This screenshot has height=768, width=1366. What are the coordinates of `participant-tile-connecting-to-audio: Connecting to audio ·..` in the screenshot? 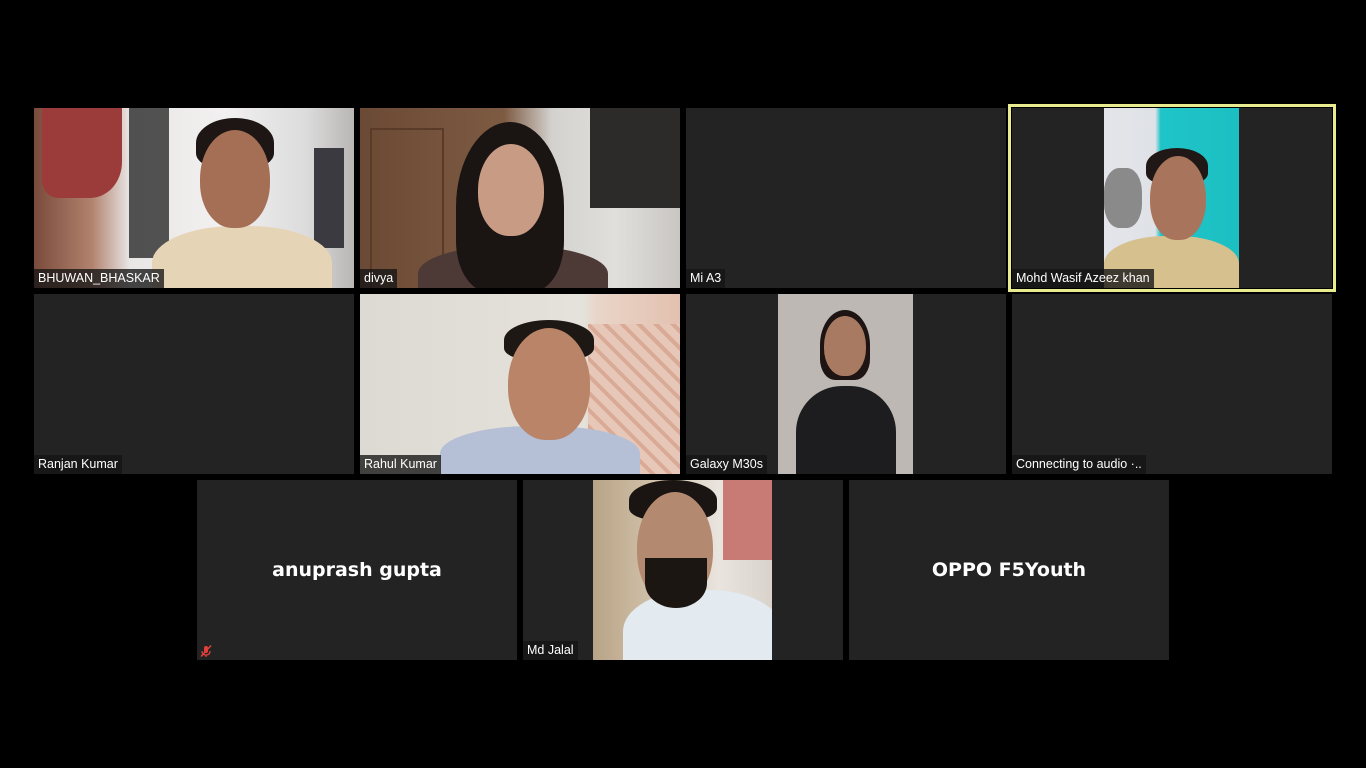 It's located at (1172, 384).